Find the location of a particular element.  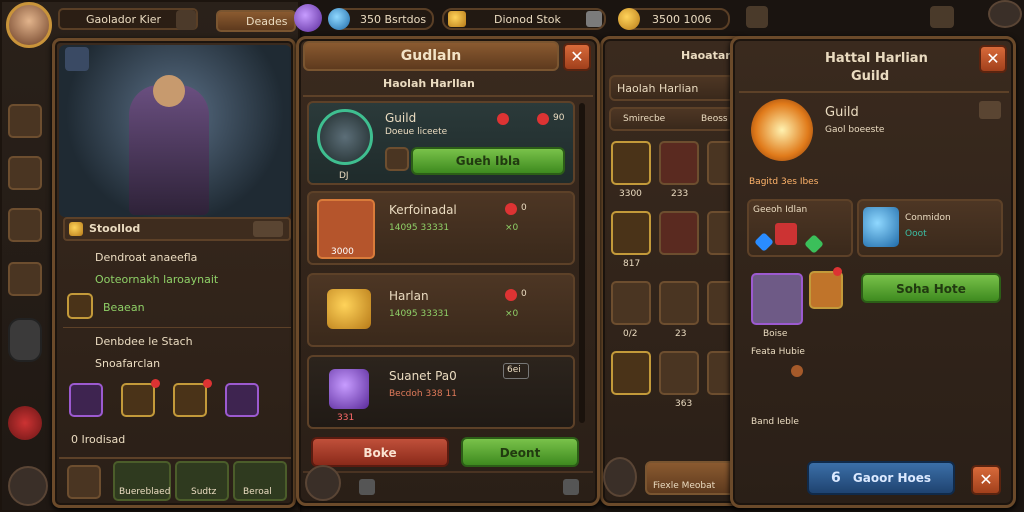

item-name: Suanet Pa0 is located at coordinates (423, 376).